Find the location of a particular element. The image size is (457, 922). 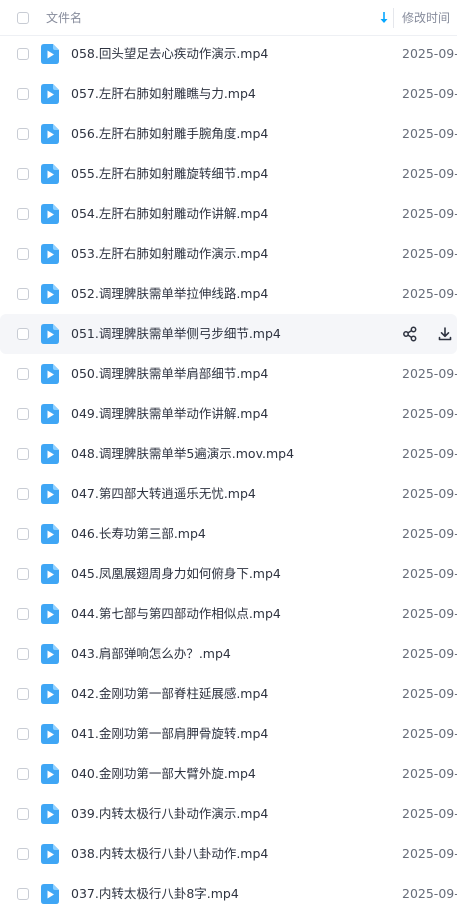

file-row: 043.肩部弹响怎么办？.mp4 2025-09-1 is located at coordinates (228, 654).